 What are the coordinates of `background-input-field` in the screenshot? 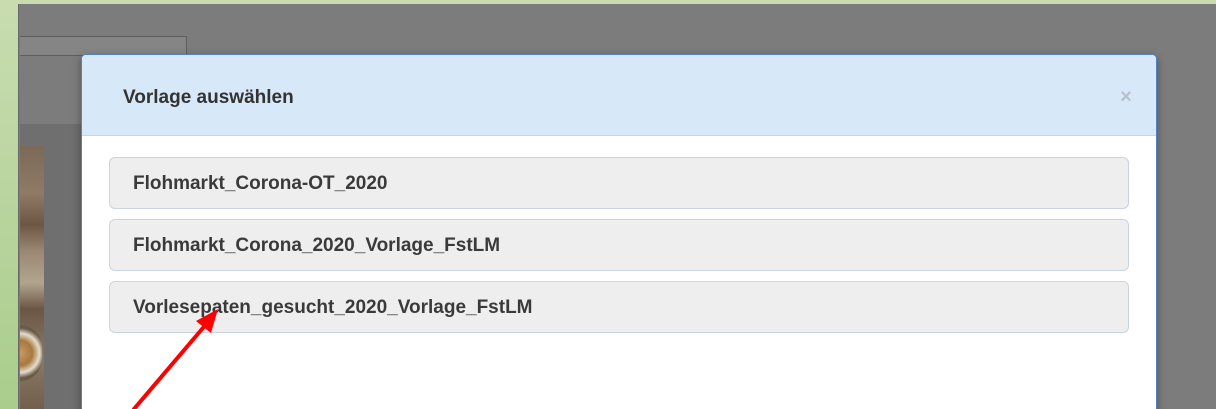 It's located at (103, 46).